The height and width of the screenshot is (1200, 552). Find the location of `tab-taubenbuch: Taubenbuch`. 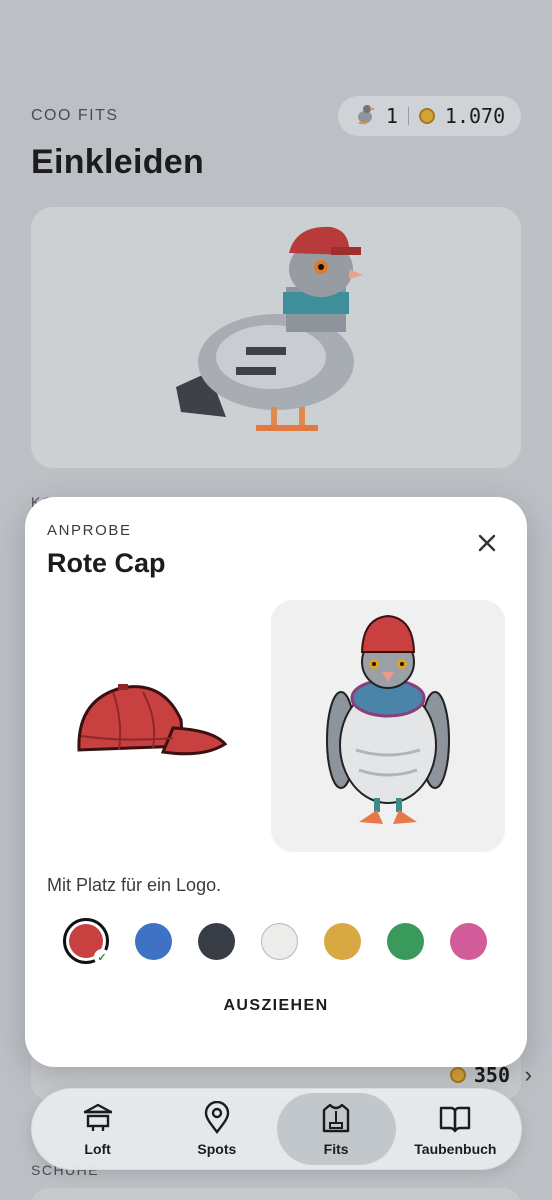

tab-taubenbuch: Taubenbuch is located at coordinates (455, 1129).